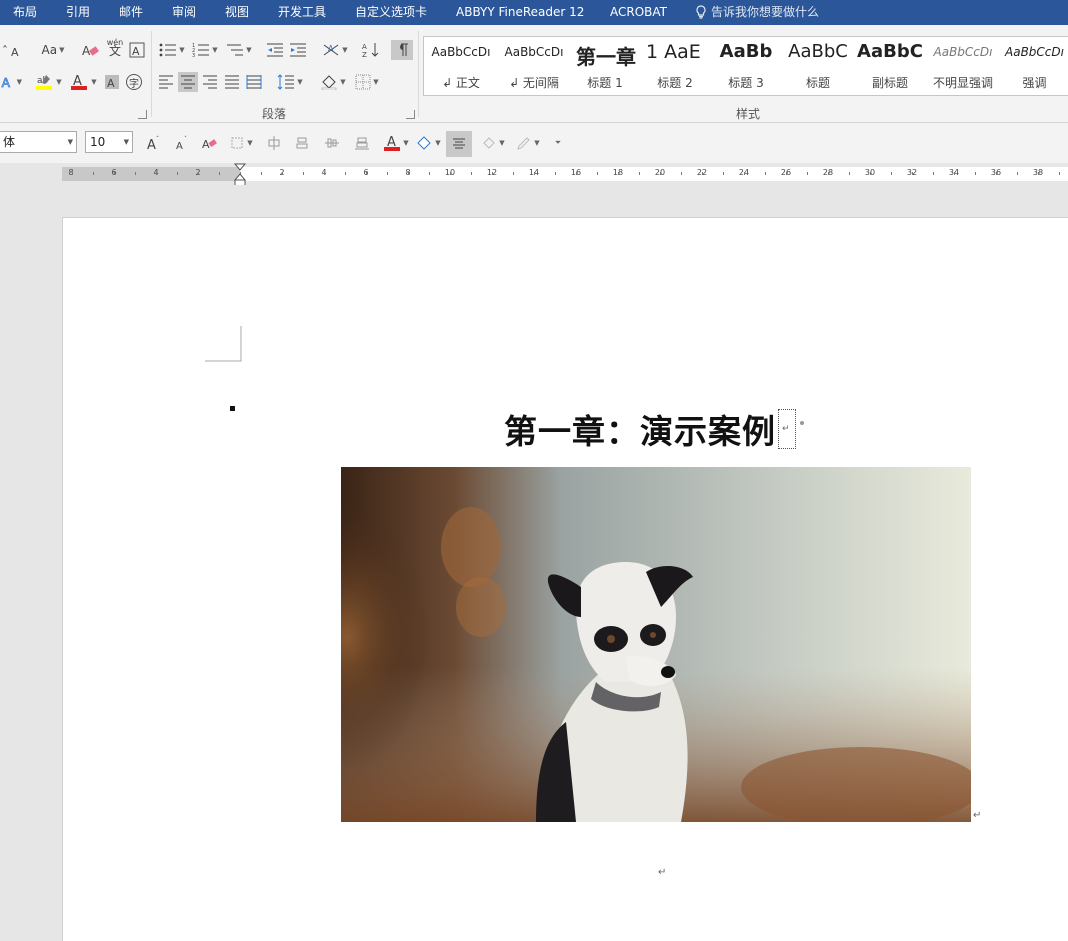  I want to click on sort-icon: AZ, so click(371, 50).